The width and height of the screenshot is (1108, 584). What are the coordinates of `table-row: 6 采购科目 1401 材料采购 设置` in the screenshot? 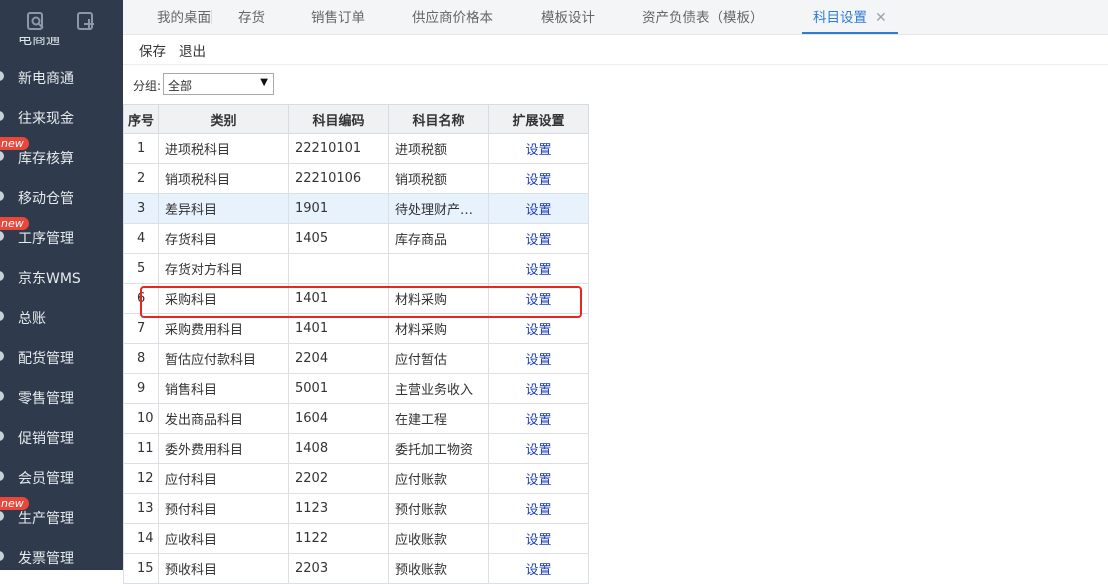 It's located at (356, 298).